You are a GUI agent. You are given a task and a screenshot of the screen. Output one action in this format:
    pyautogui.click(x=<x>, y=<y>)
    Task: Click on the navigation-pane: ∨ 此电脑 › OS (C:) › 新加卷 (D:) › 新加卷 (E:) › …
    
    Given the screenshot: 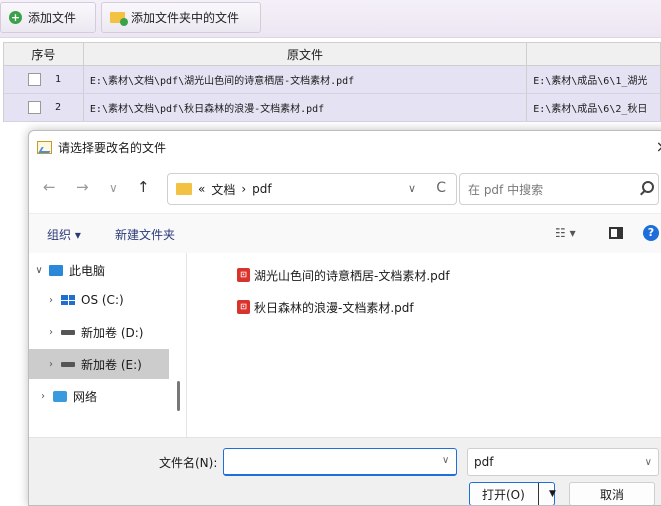 What is the action you would take?
    pyautogui.click(x=108, y=345)
    